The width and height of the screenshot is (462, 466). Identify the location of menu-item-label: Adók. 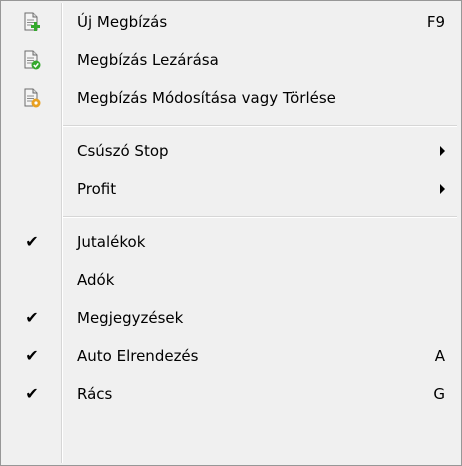
(96, 280).